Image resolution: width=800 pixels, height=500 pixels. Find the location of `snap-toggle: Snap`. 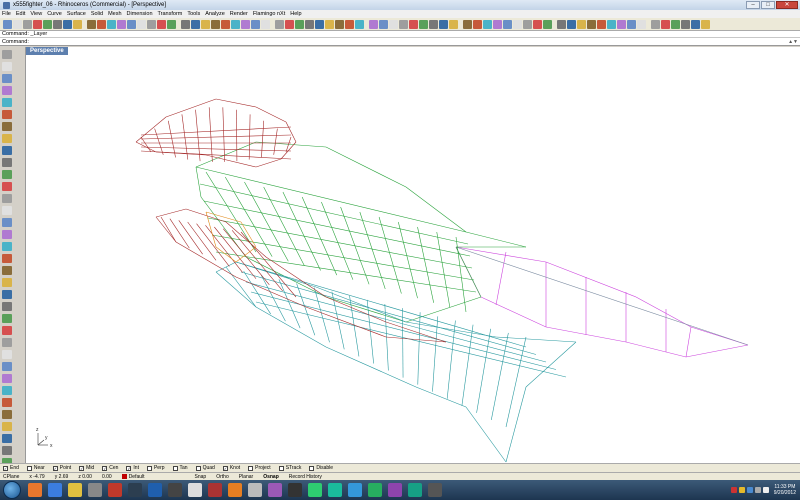

snap-toggle: Snap is located at coordinates (201, 477).